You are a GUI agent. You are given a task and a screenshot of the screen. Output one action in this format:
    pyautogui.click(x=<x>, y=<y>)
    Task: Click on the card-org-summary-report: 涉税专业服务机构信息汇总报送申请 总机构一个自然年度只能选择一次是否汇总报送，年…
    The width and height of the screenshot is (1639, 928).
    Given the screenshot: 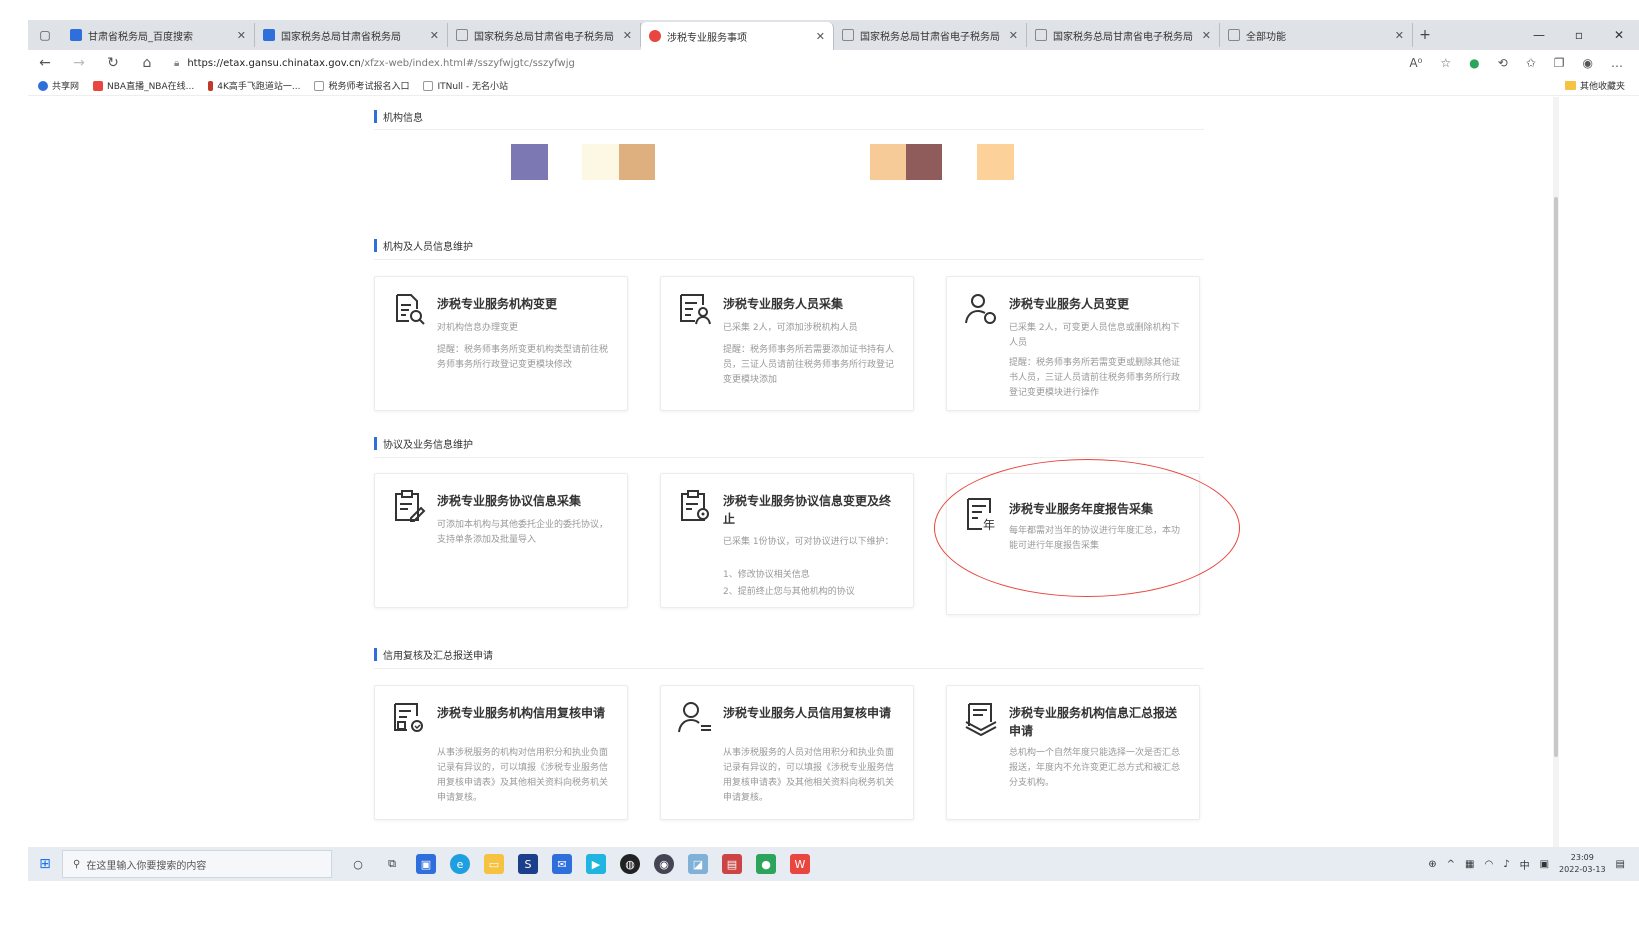 What is the action you would take?
    pyautogui.click(x=1073, y=752)
    